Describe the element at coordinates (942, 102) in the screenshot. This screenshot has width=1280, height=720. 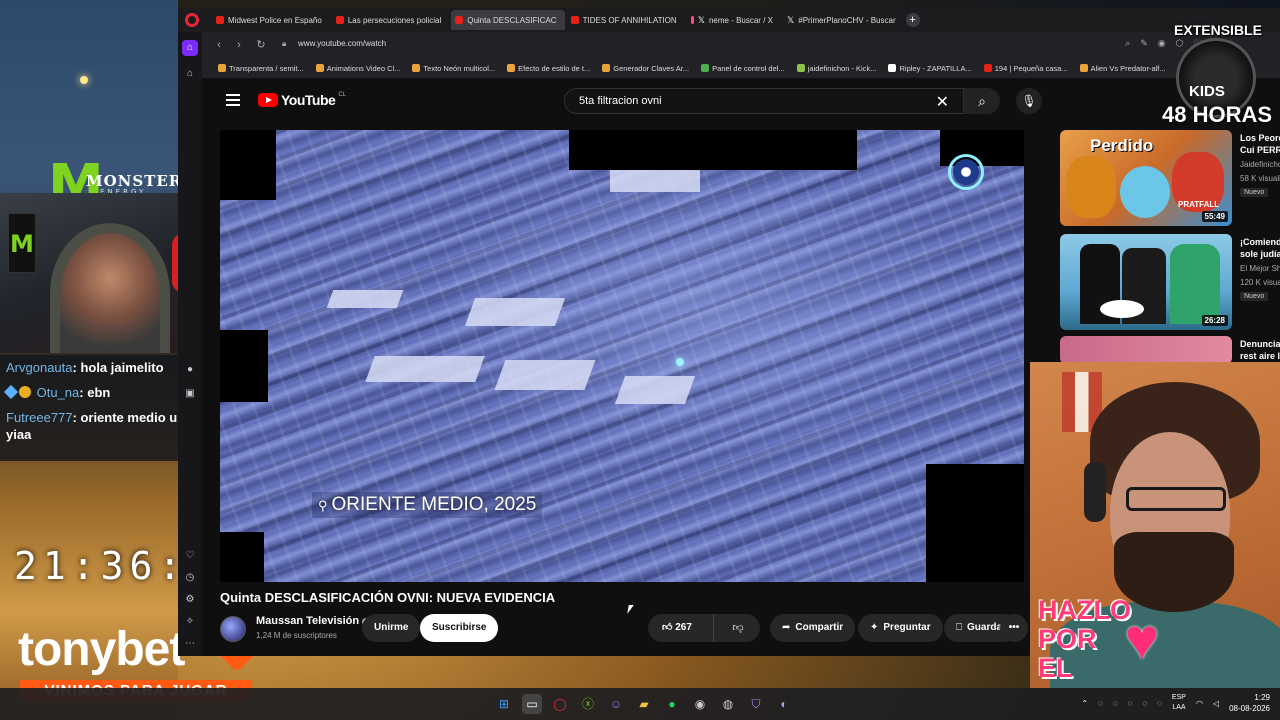
I see `clear-search-icon: ✕` at that location.